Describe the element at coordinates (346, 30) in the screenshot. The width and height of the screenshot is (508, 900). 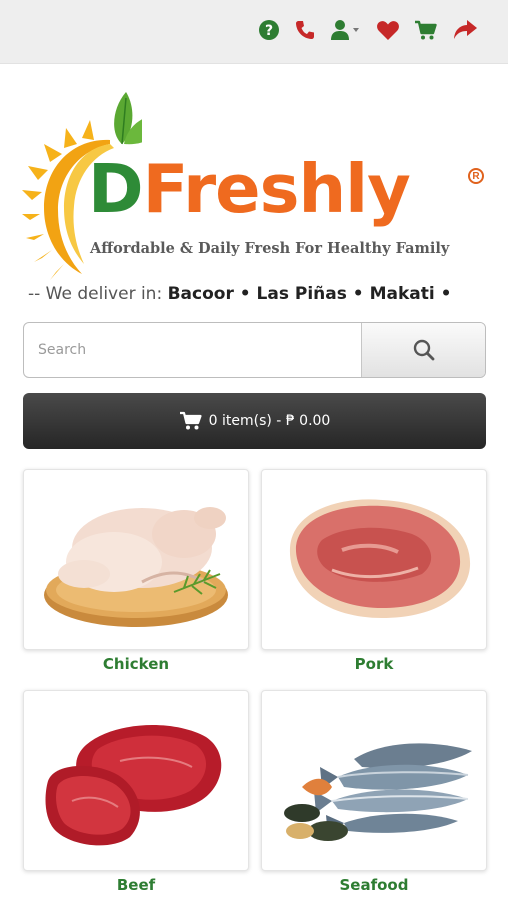
I see `user-icon` at that location.